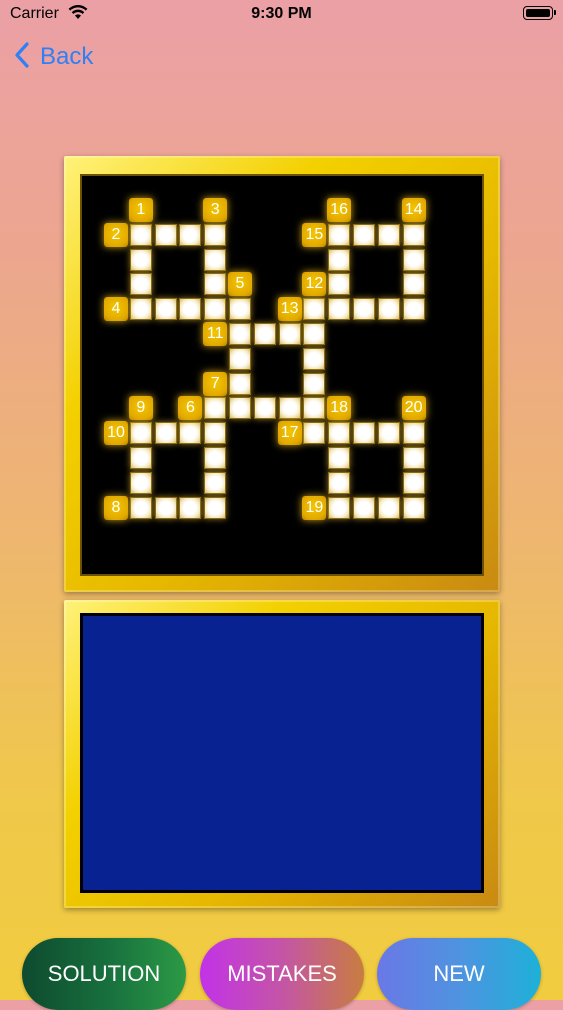 The height and width of the screenshot is (1010, 563). I want to click on back-button: Back, so click(53, 57).